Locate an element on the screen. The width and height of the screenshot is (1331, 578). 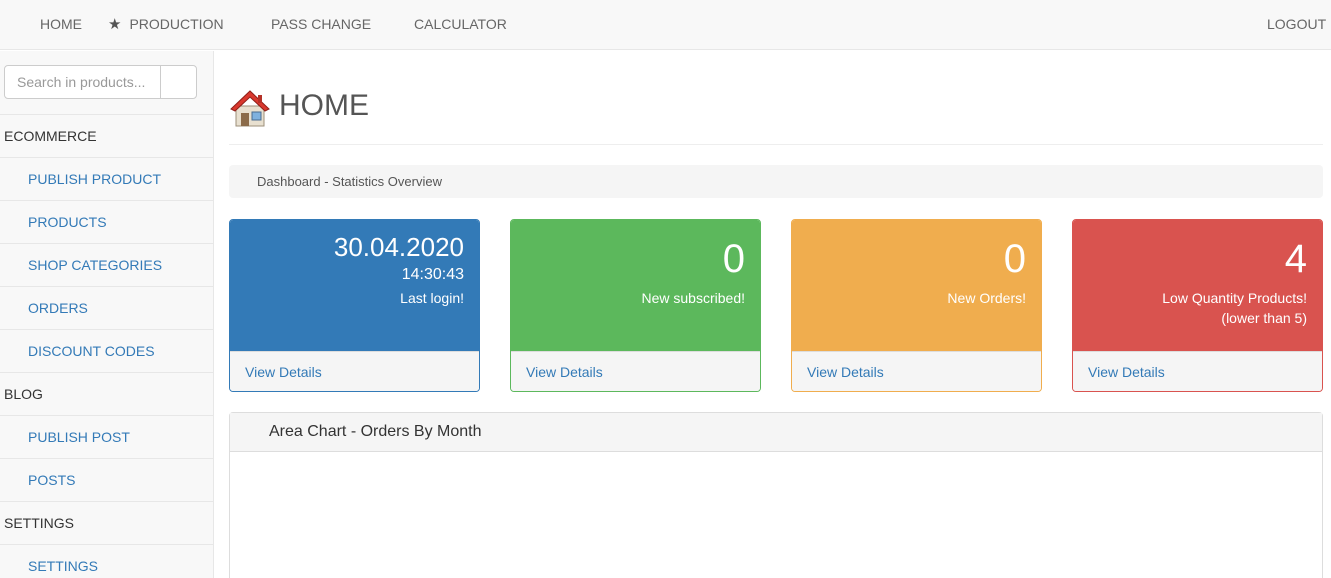
sidebar-item-posts: POSTS is located at coordinates (106, 479).